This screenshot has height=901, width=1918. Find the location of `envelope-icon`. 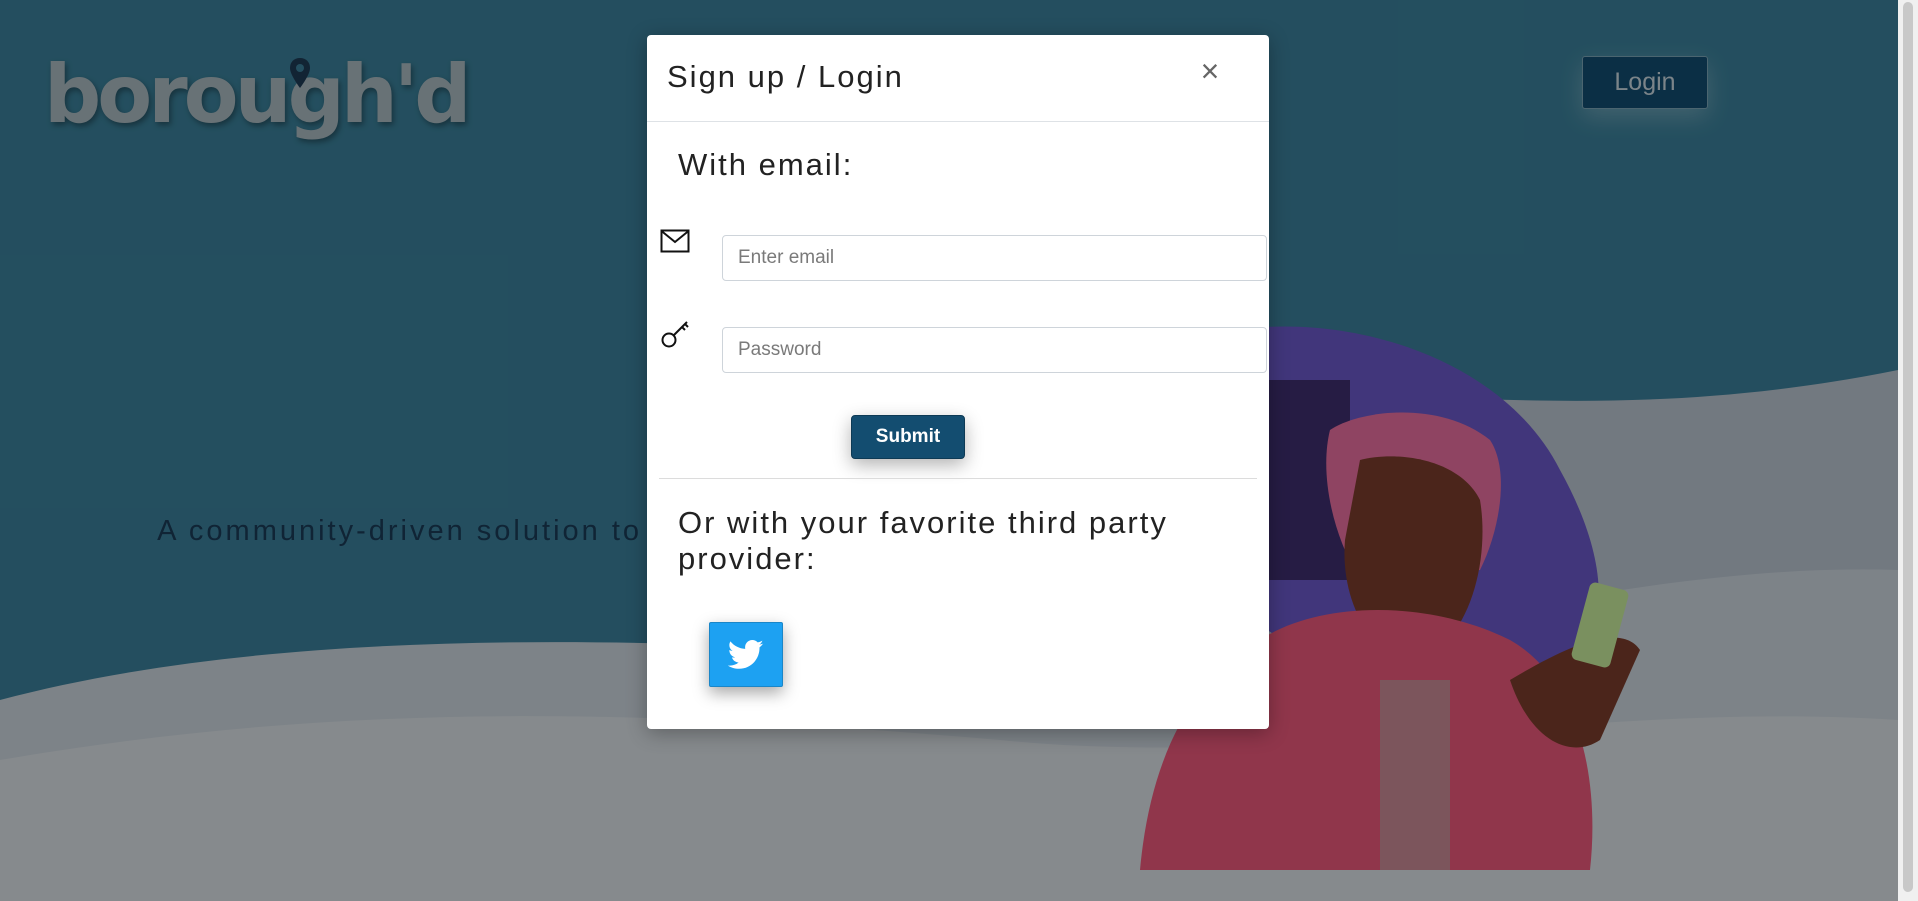

envelope-icon is located at coordinates (675, 241).